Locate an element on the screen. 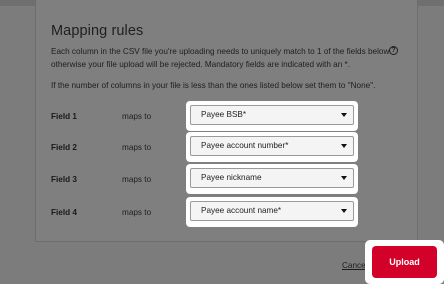 The image size is (444, 284). select-value: Payee nickname is located at coordinates (231, 177).